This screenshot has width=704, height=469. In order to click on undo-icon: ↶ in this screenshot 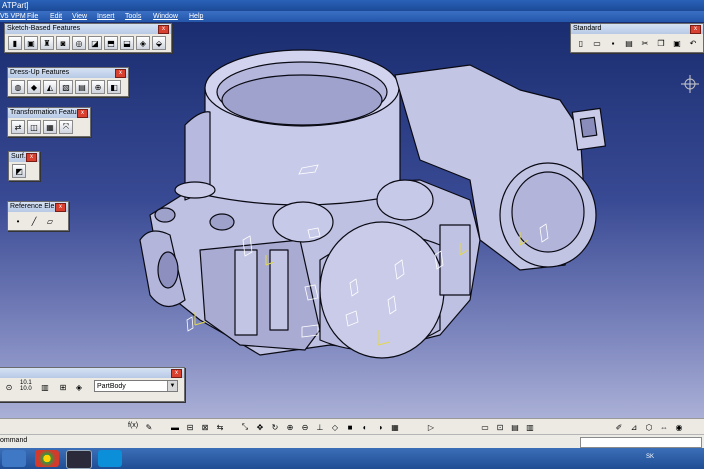, I will do `click(693, 43)`.